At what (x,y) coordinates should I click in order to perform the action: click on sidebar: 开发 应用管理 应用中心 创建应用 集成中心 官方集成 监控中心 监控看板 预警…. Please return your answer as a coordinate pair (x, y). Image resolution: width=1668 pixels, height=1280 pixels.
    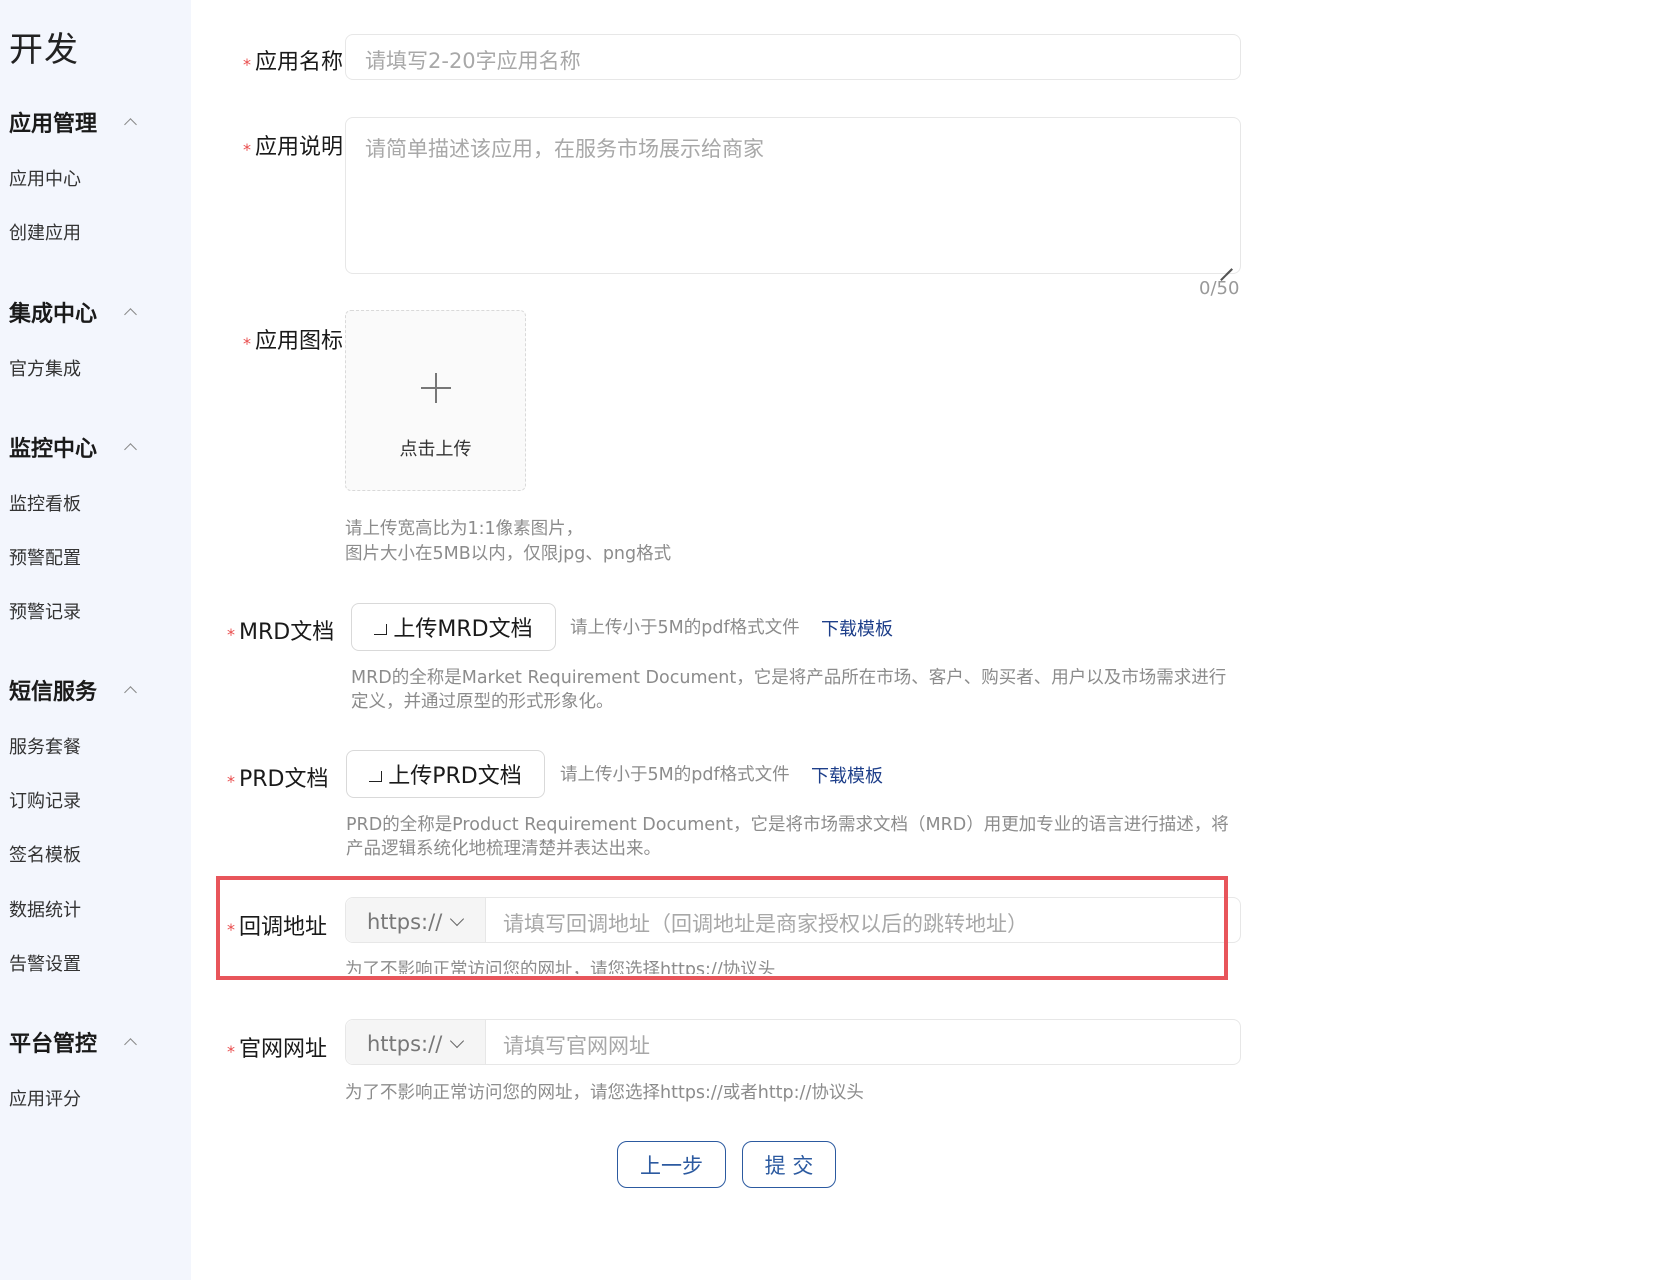
    Looking at the image, I should click on (95, 640).